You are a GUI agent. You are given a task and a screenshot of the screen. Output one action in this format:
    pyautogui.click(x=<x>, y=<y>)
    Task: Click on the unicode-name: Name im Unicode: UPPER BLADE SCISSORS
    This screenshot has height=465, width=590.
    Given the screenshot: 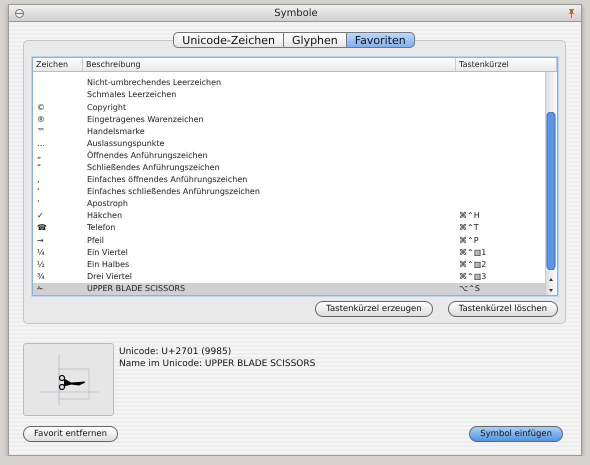 What is the action you would take?
    pyautogui.click(x=217, y=364)
    